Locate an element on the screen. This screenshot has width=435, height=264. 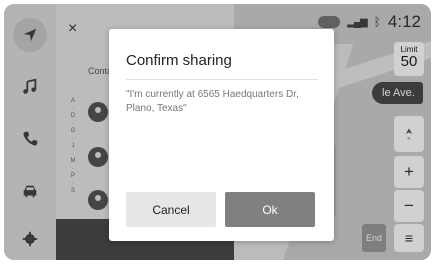
cancel-button: Cancel is located at coordinates (171, 209).